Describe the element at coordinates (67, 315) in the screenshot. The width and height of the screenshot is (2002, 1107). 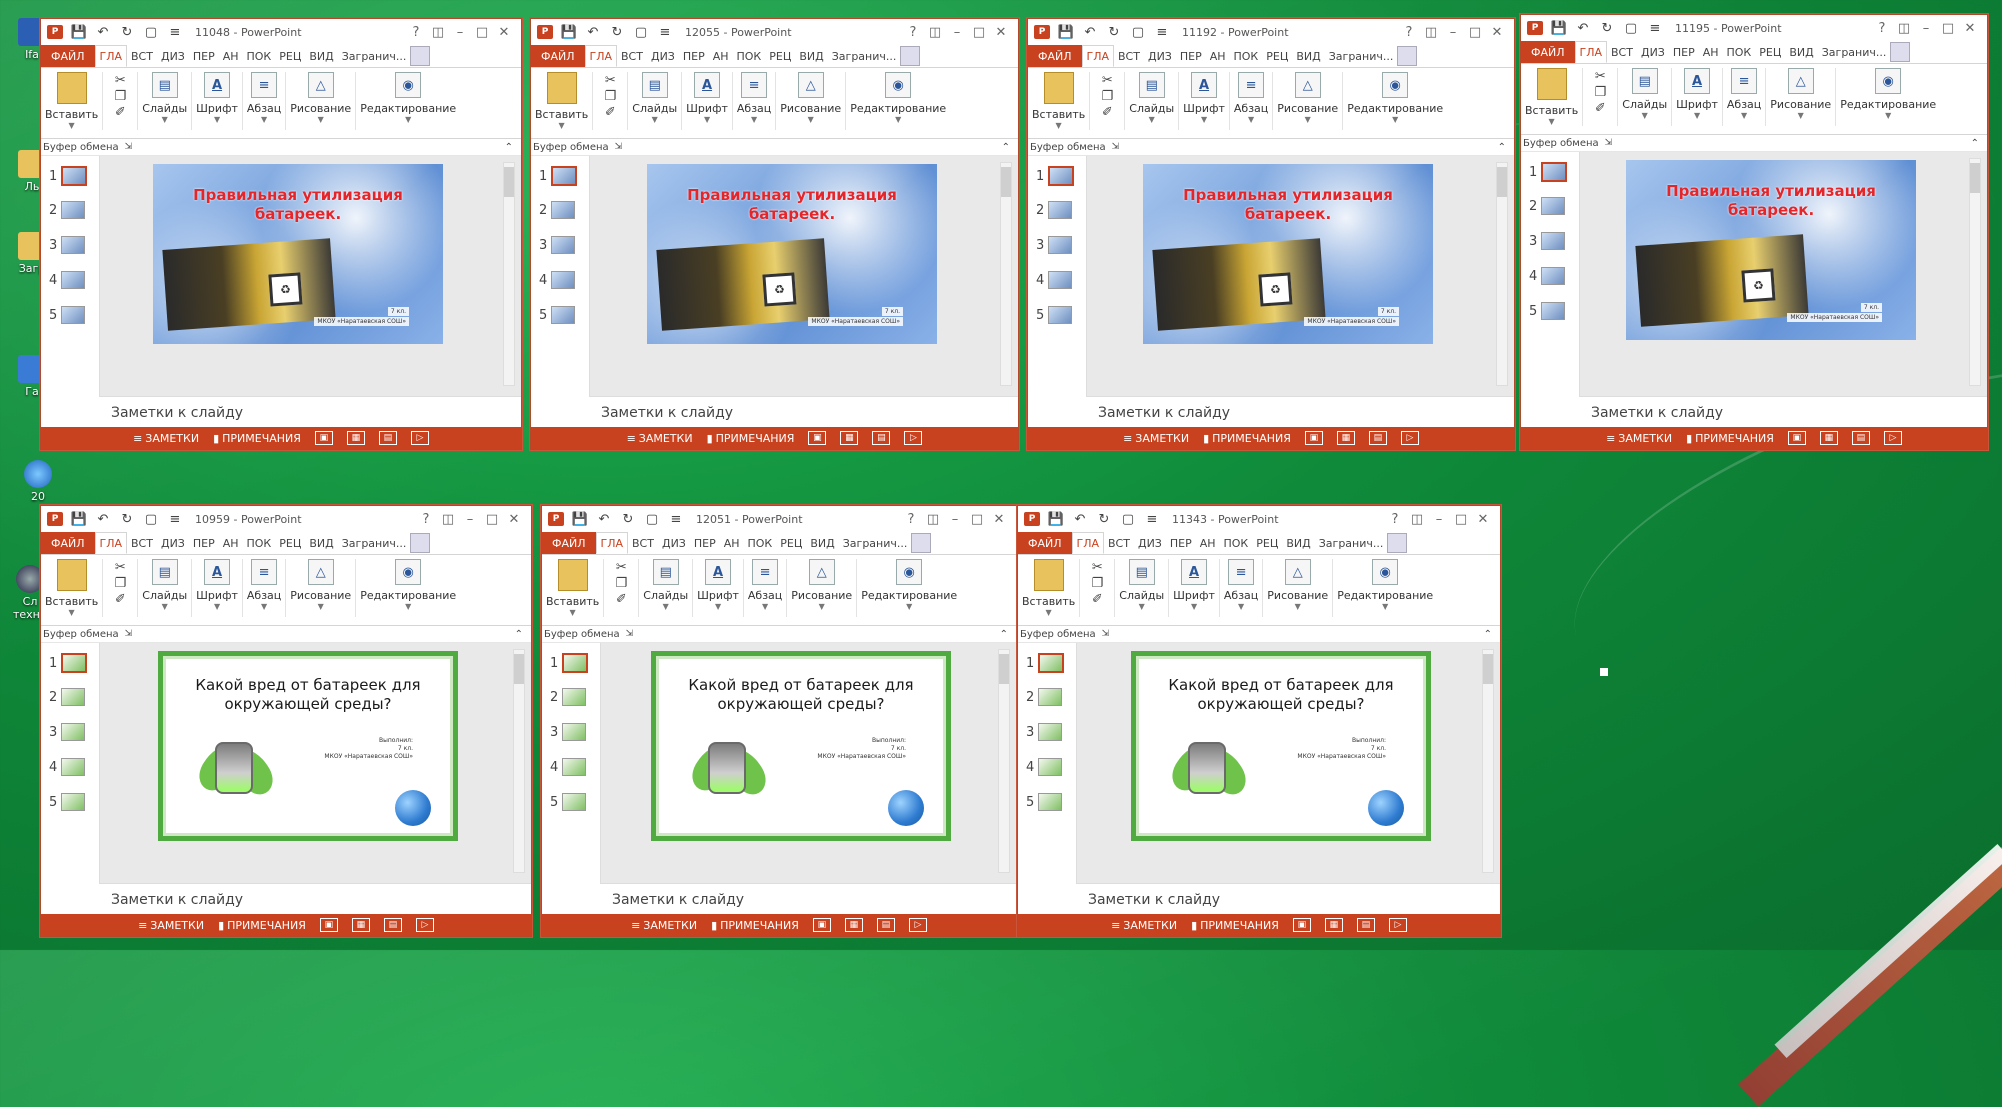
I see `slide-thumbnail: 5` at that location.